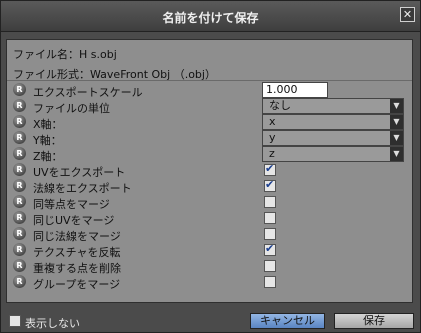  I want to click on filename-info: ファイル名：H s.obj, so click(65, 54).